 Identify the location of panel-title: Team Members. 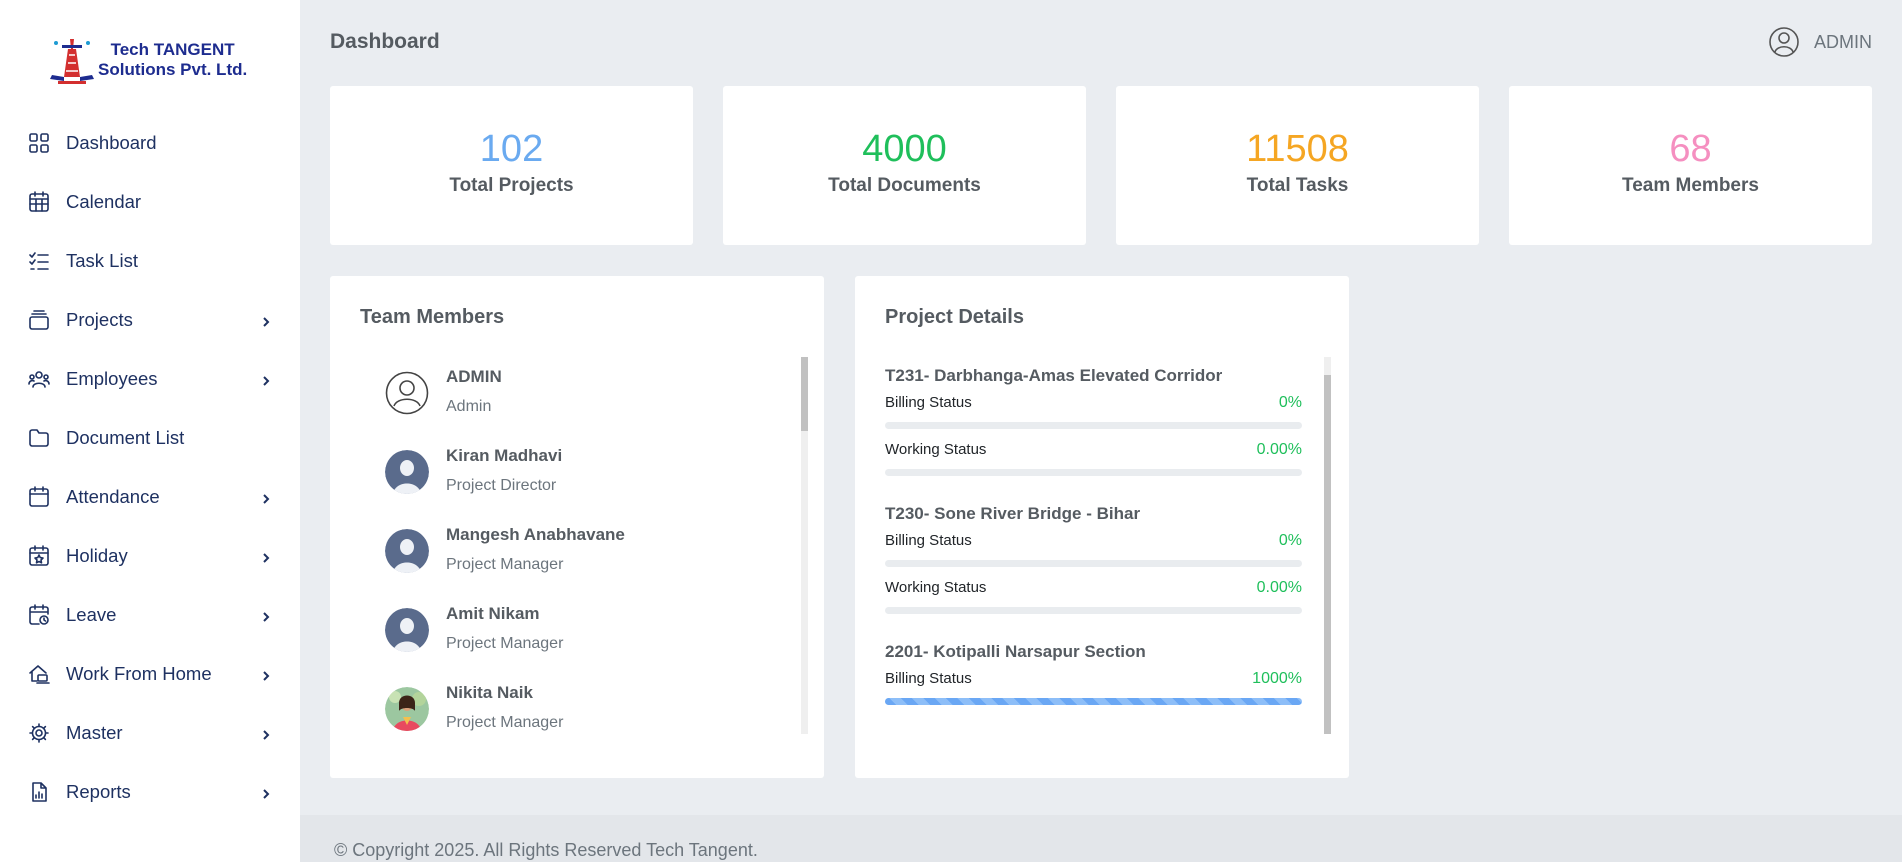
(432, 317).